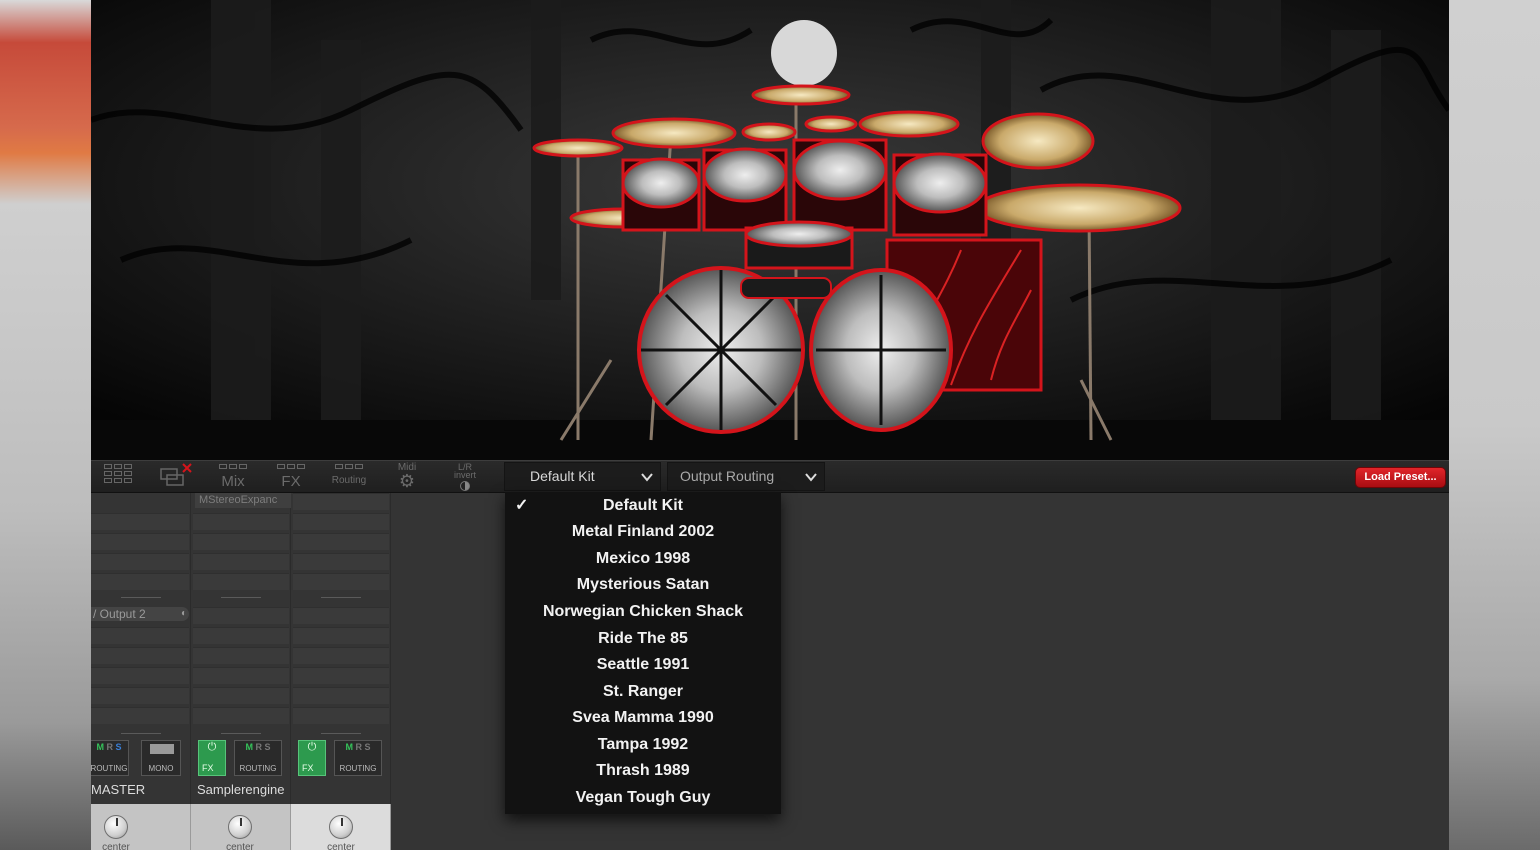 This screenshot has height=850, width=1540. I want to click on menu-item: ✓ Default Kit, so click(643, 506).